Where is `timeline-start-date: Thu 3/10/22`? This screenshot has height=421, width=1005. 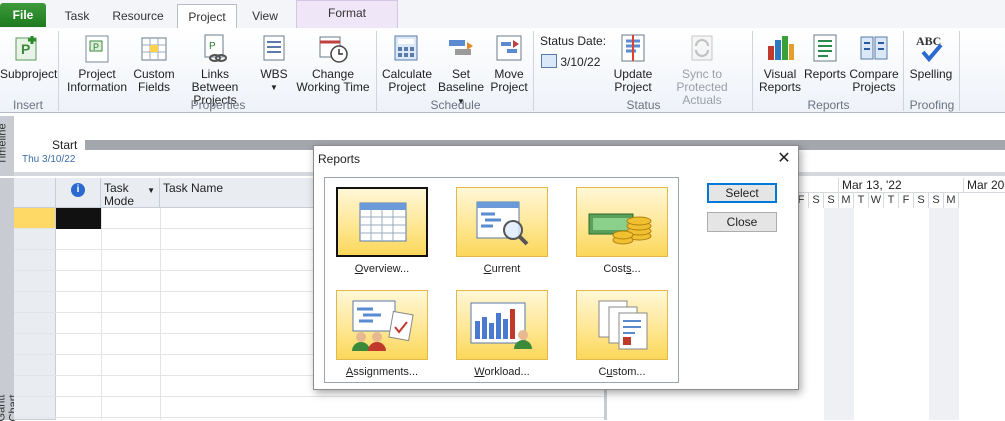
timeline-start-date: Thu 3/10/22 is located at coordinates (49, 159).